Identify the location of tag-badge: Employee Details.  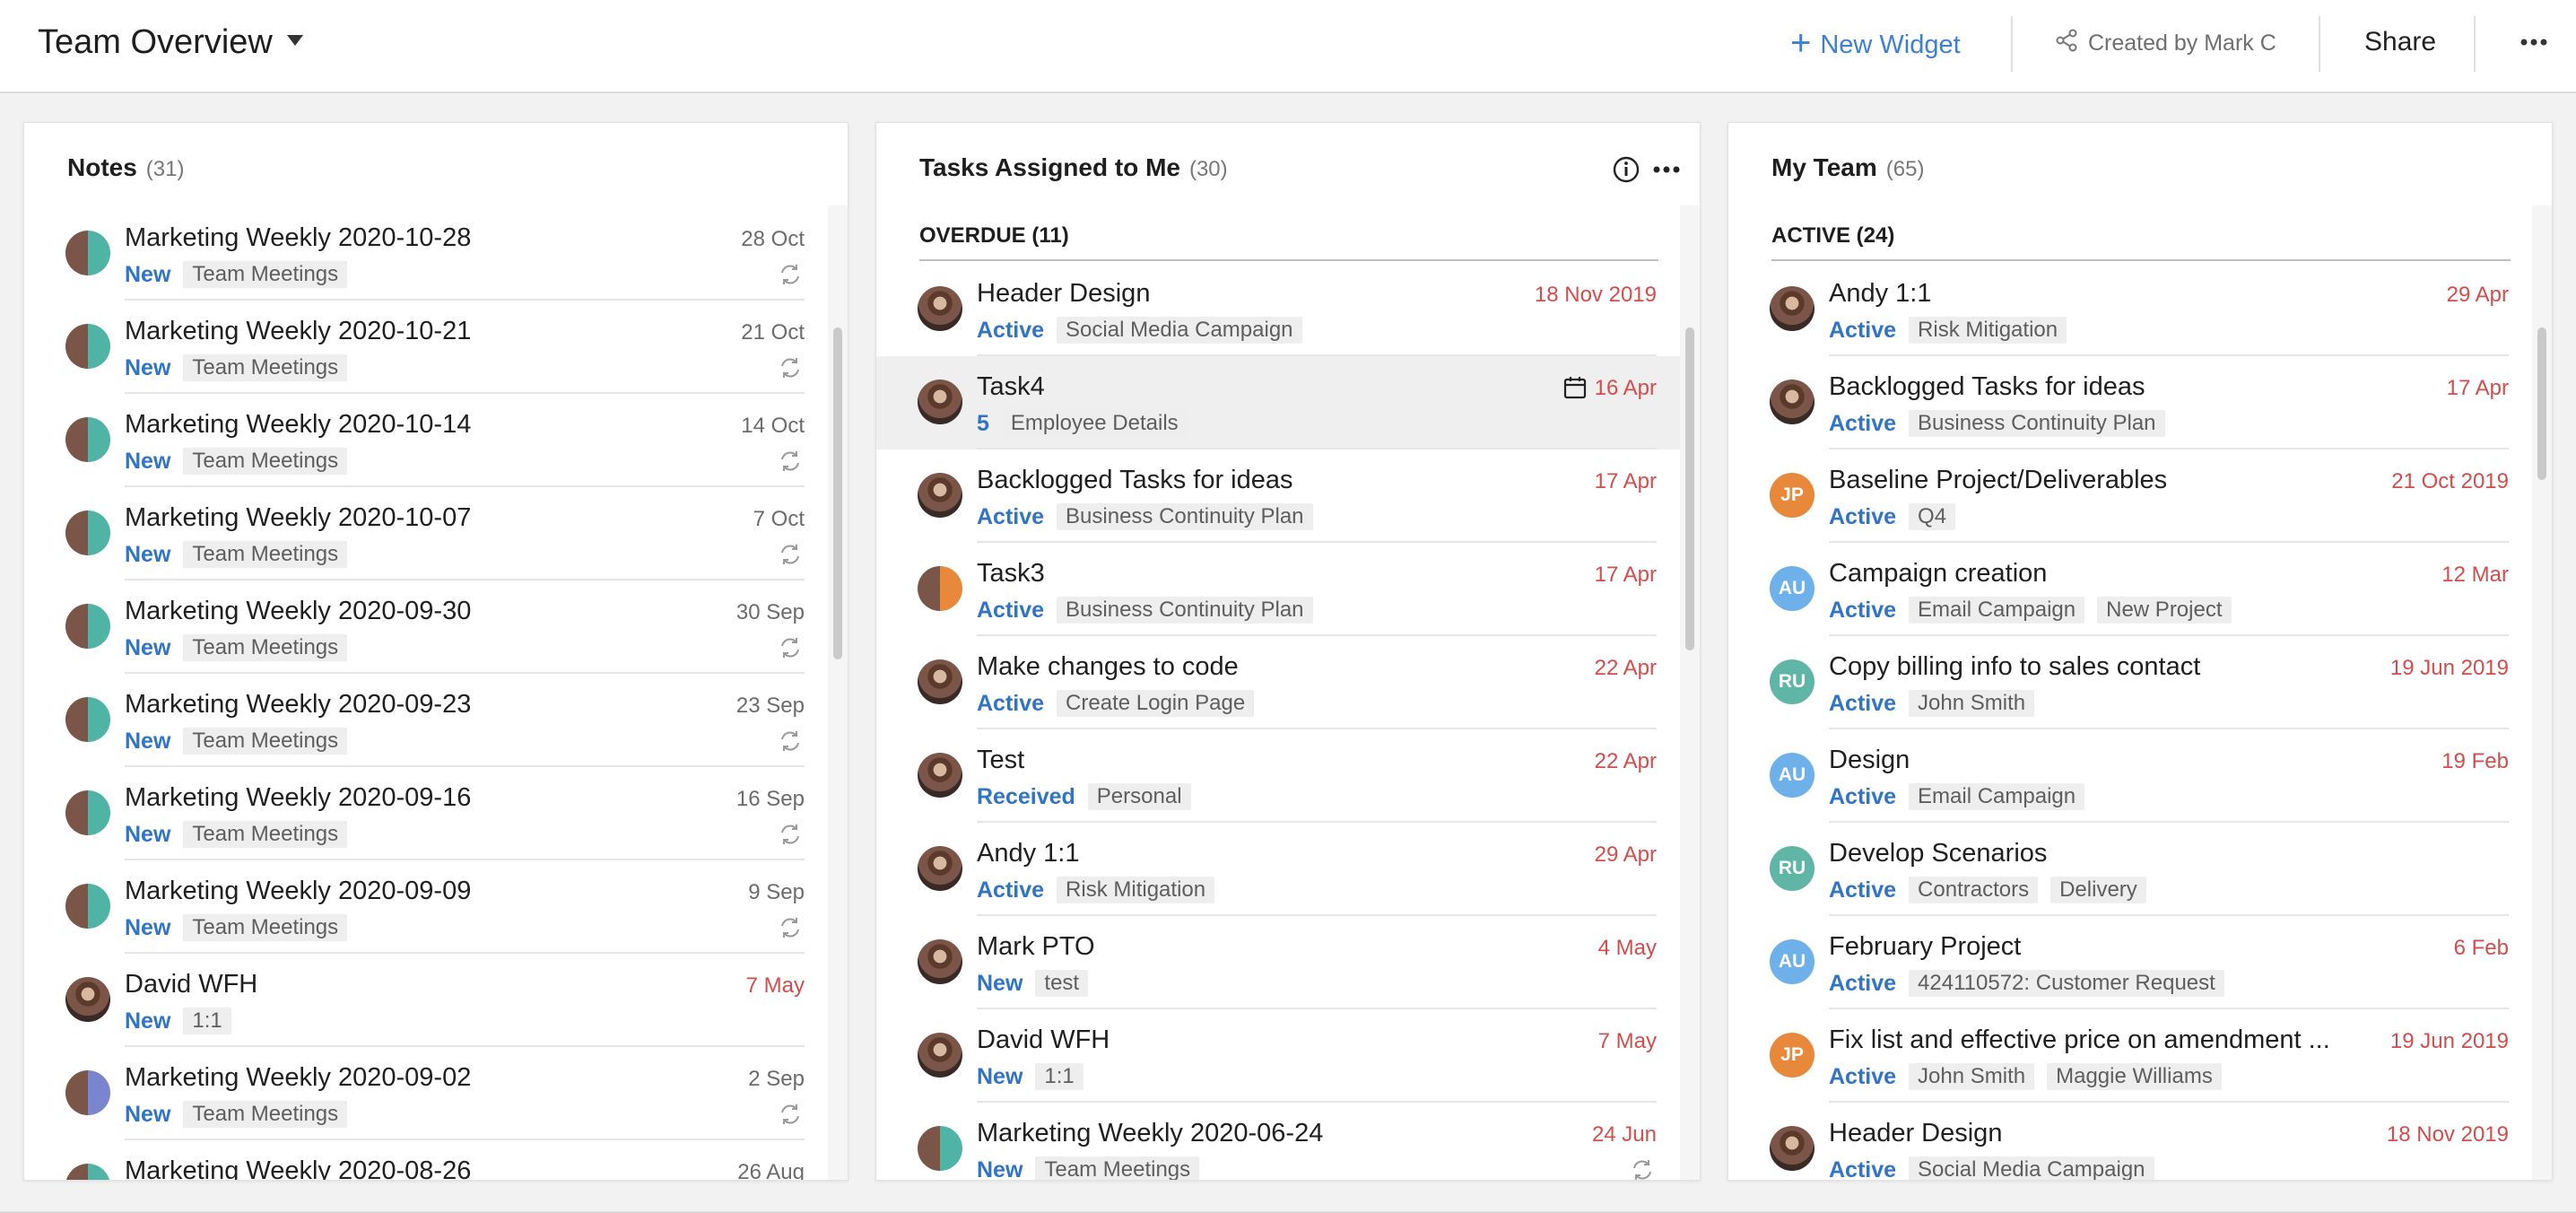
(1094, 423).